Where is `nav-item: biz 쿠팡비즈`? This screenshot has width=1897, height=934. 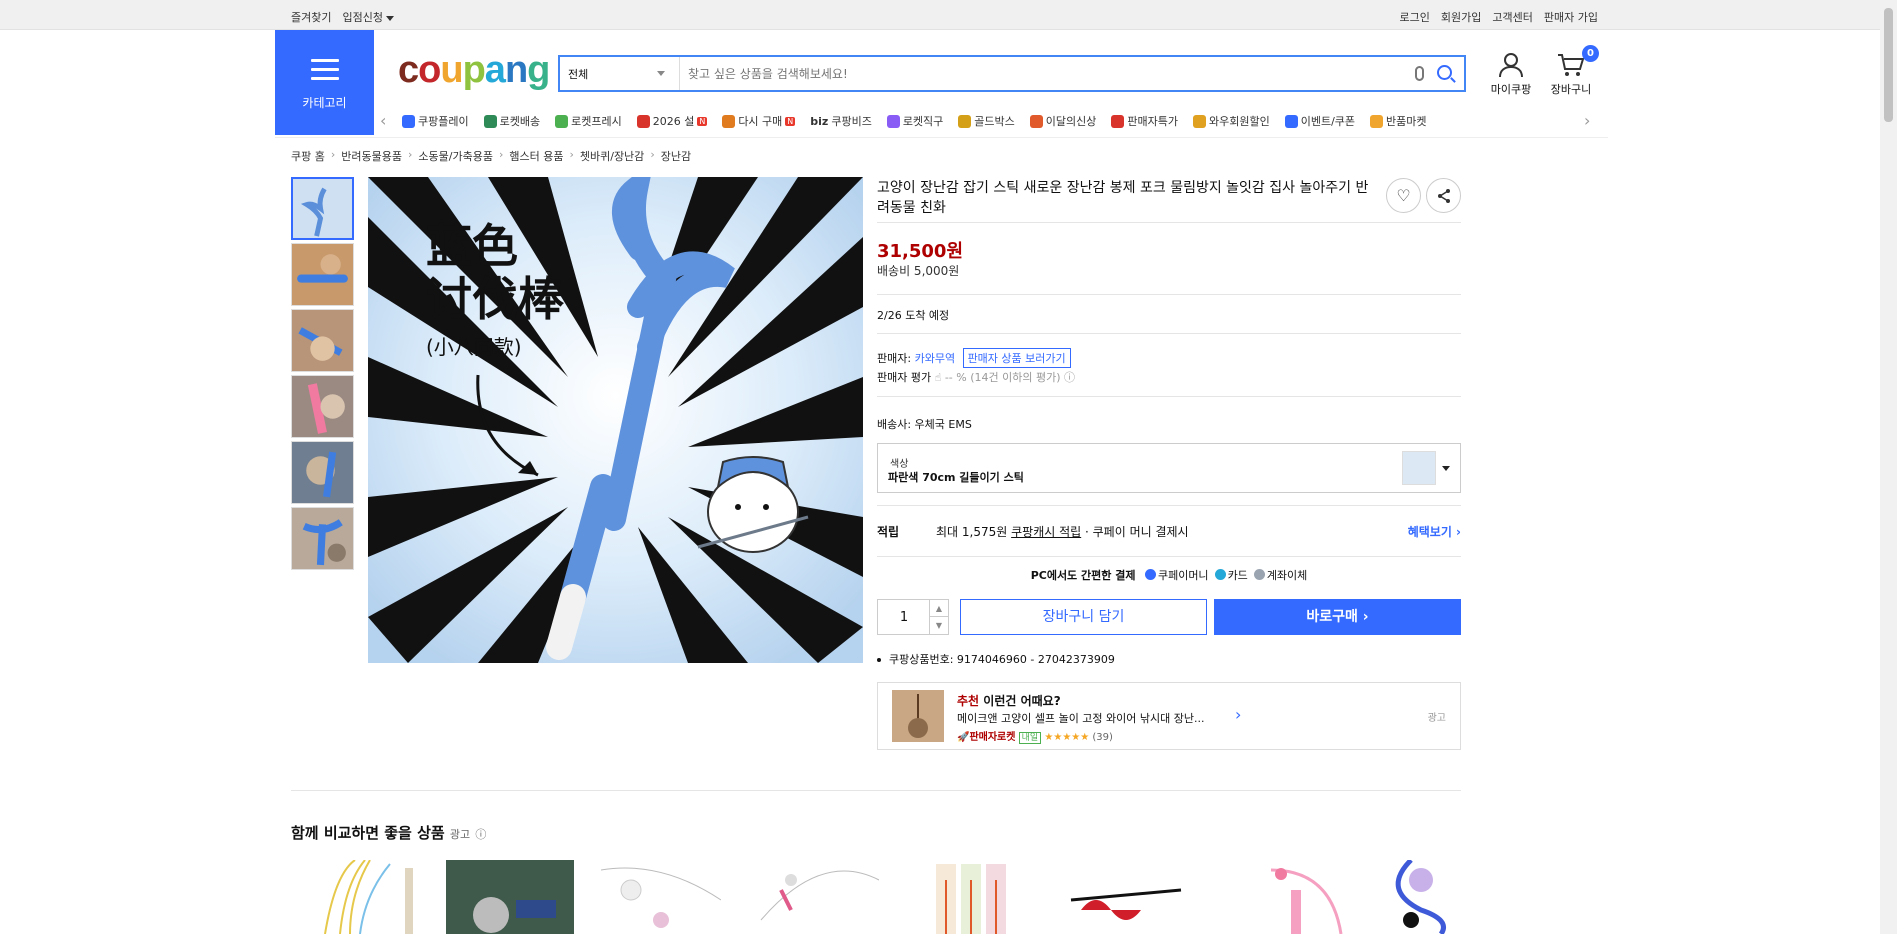 nav-item: biz 쿠팡비즈 is located at coordinates (841, 121).